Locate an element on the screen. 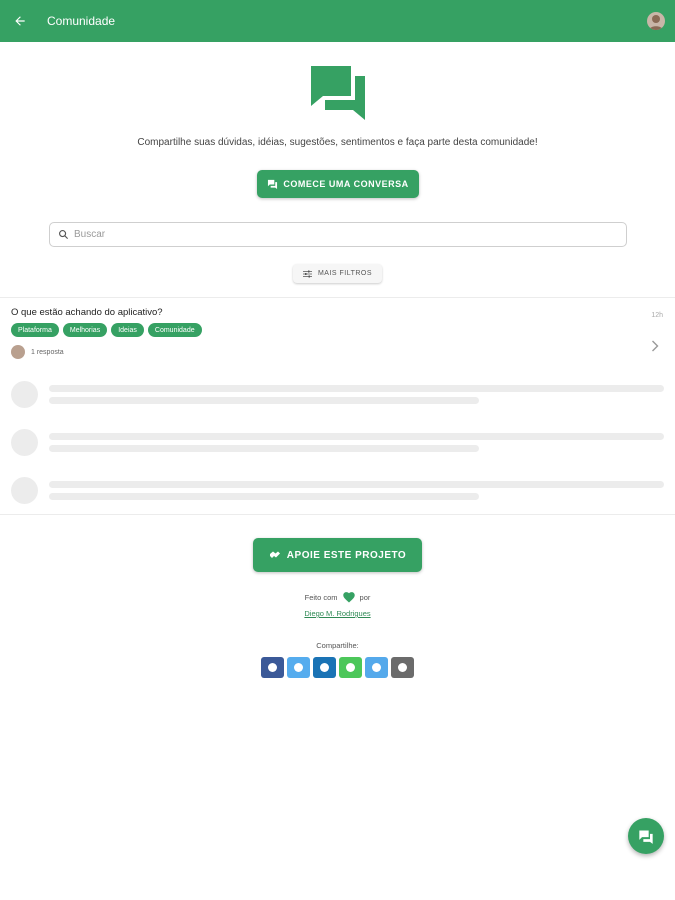 This screenshot has height=900, width=675. share-label: Compartilhe: is located at coordinates (337, 645).